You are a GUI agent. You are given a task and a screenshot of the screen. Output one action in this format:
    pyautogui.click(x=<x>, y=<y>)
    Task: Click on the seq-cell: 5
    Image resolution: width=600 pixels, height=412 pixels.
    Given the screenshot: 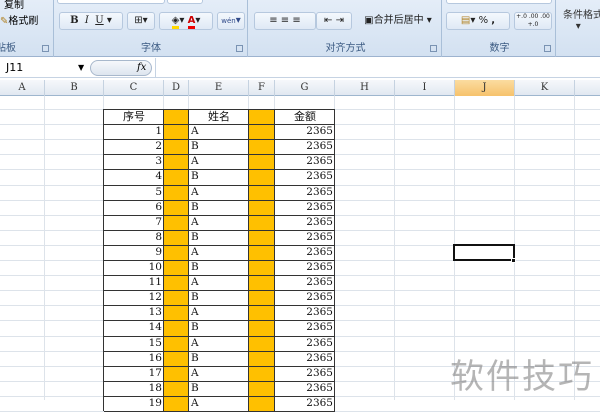 What is the action you would take?
    pyautogui.click(x=133, y=192)
    